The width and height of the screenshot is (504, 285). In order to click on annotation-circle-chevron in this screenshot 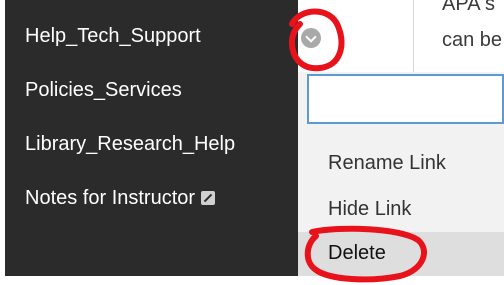, I will do `click(316, 40)`.